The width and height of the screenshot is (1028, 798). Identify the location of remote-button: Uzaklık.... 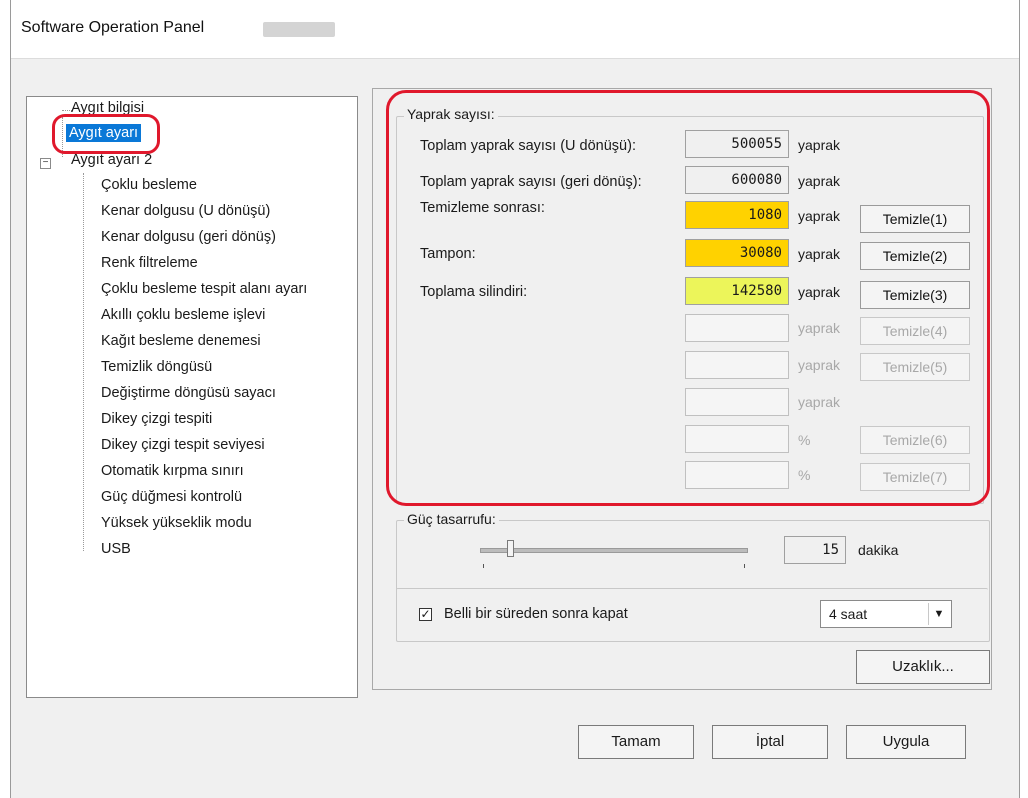
(923, 667).